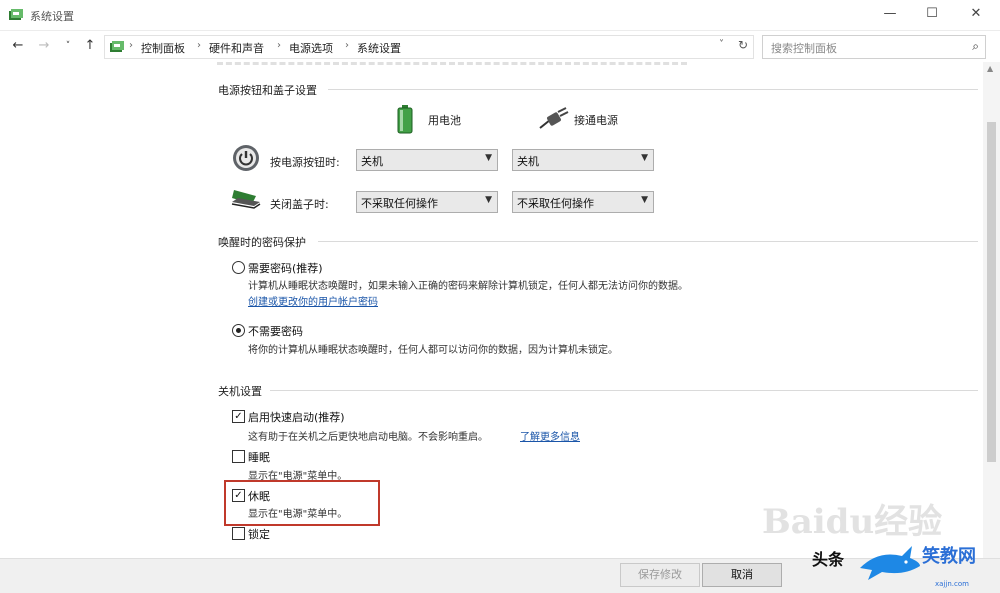  Describe the element at coordinates (500, 575) in the screenshot. I see `footer-bar: 保存修改 取消` at that location.